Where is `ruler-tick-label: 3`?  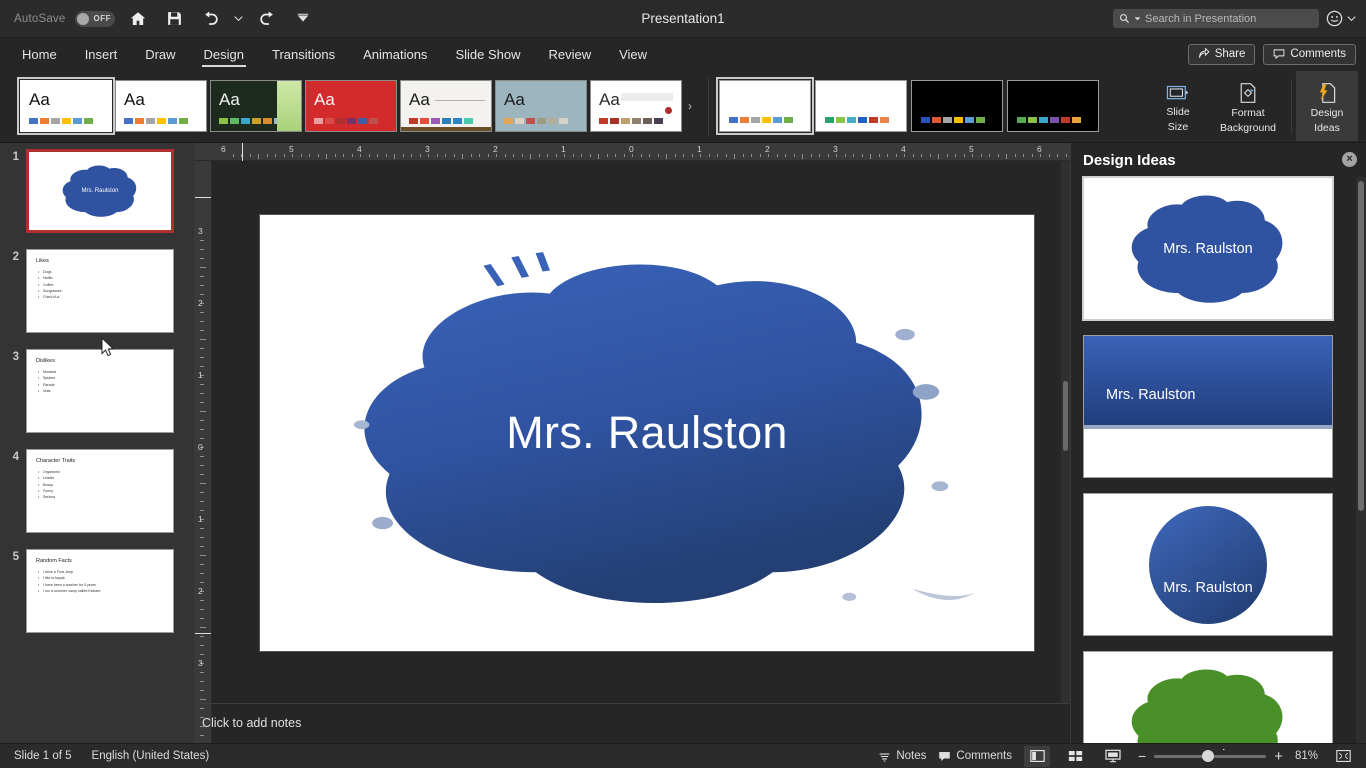
ruler-tick-label: 3 is located at coordinates (427, 149).